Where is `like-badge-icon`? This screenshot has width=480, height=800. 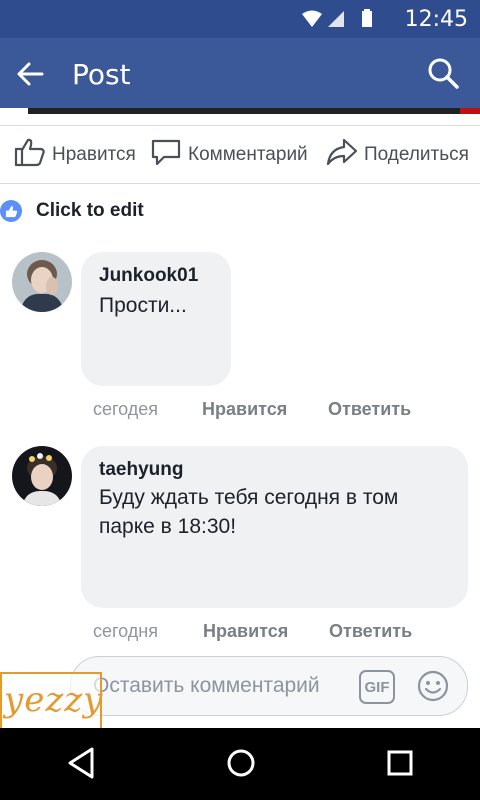 like-badge-icon is located at coordinates (11, 211).